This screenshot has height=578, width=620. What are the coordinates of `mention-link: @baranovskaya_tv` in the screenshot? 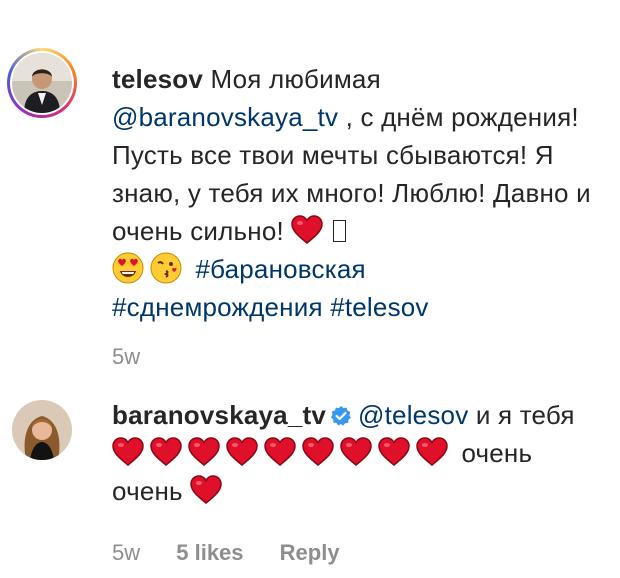 It's located at (225, 117).